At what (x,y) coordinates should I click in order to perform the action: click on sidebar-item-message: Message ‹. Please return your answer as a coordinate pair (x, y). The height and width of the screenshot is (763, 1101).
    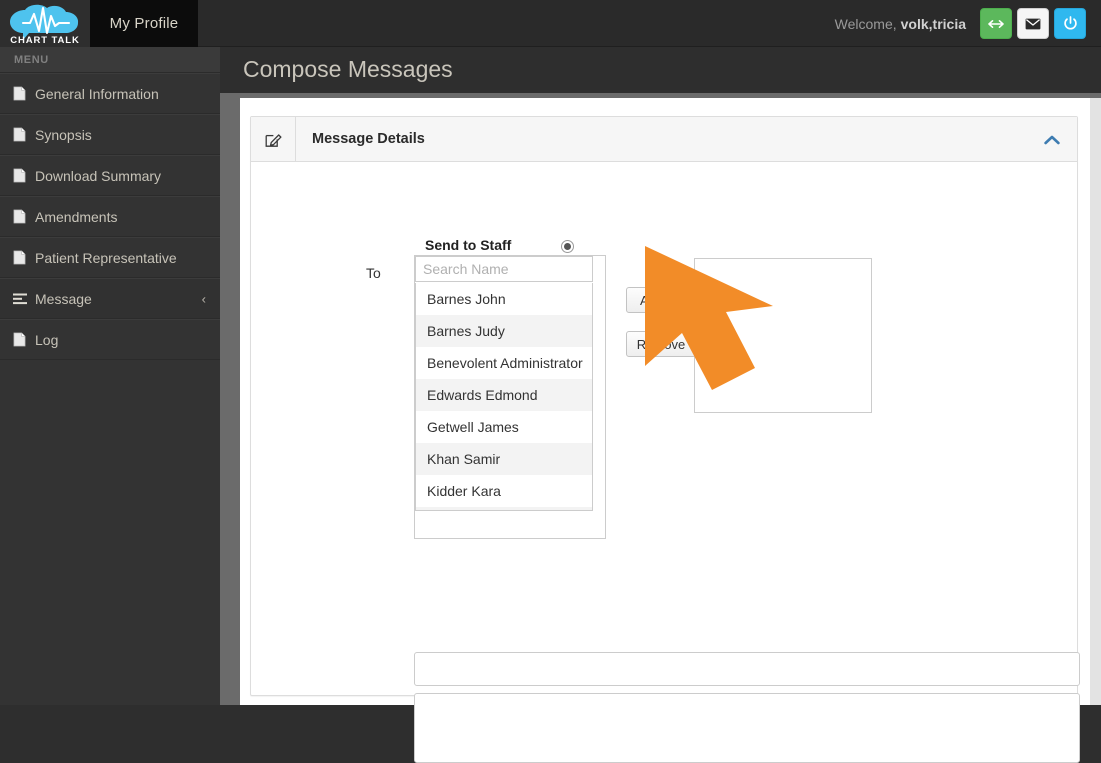
    Looking at the image, I should click on (110, 298).